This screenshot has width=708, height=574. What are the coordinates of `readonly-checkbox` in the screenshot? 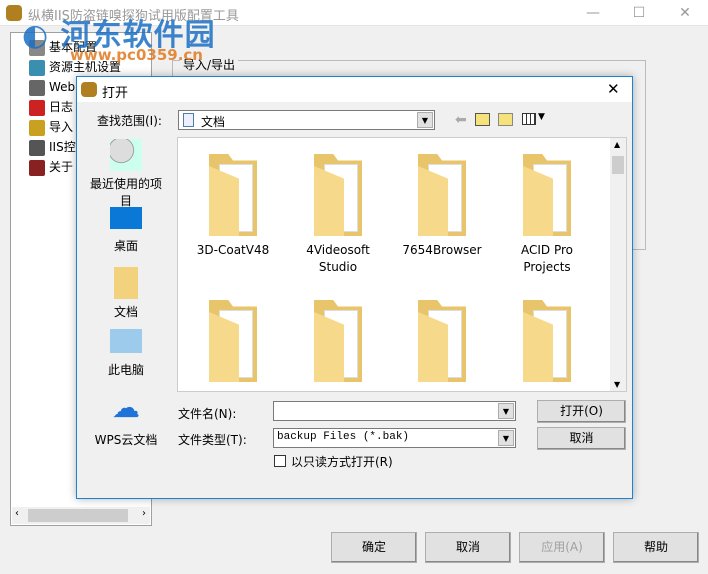 It's located at (280, 461).